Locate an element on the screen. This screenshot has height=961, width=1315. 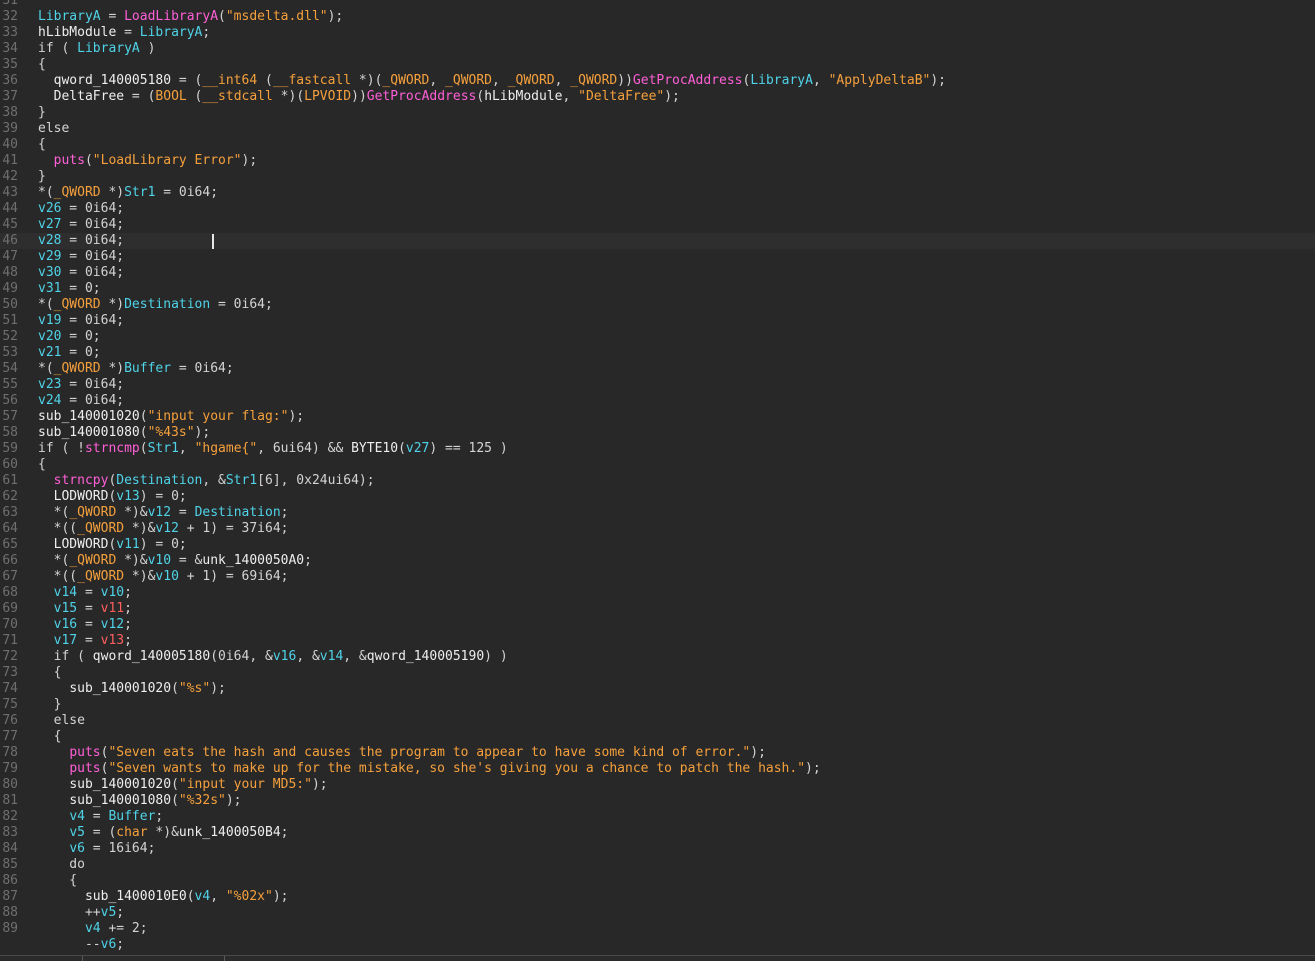
code-line: 68 v14 = v10; is located at coordinates (657, 593).